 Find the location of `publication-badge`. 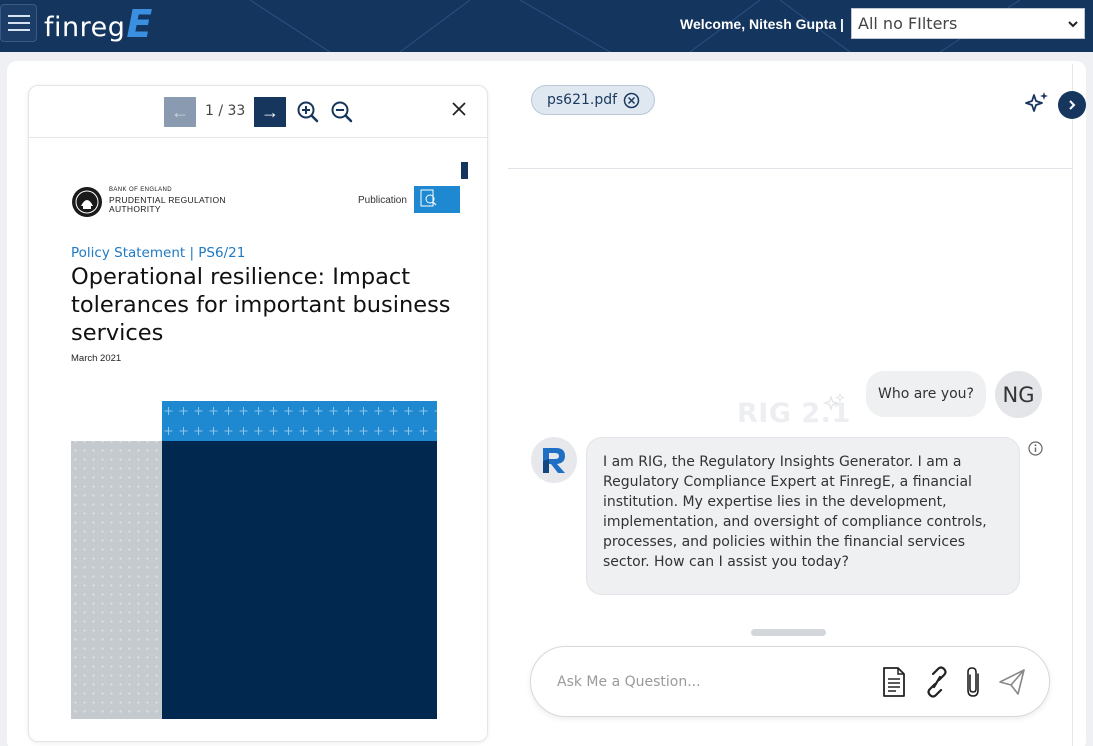

publication-badge is located at coordinates (437, 199).